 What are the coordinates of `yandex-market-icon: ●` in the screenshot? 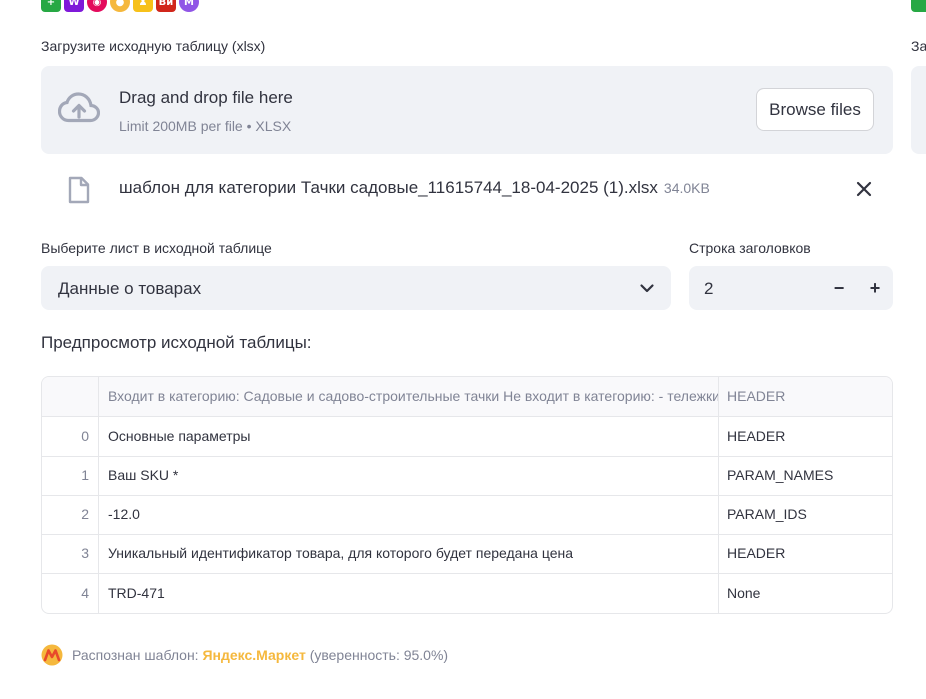 It's located at (120, 6).